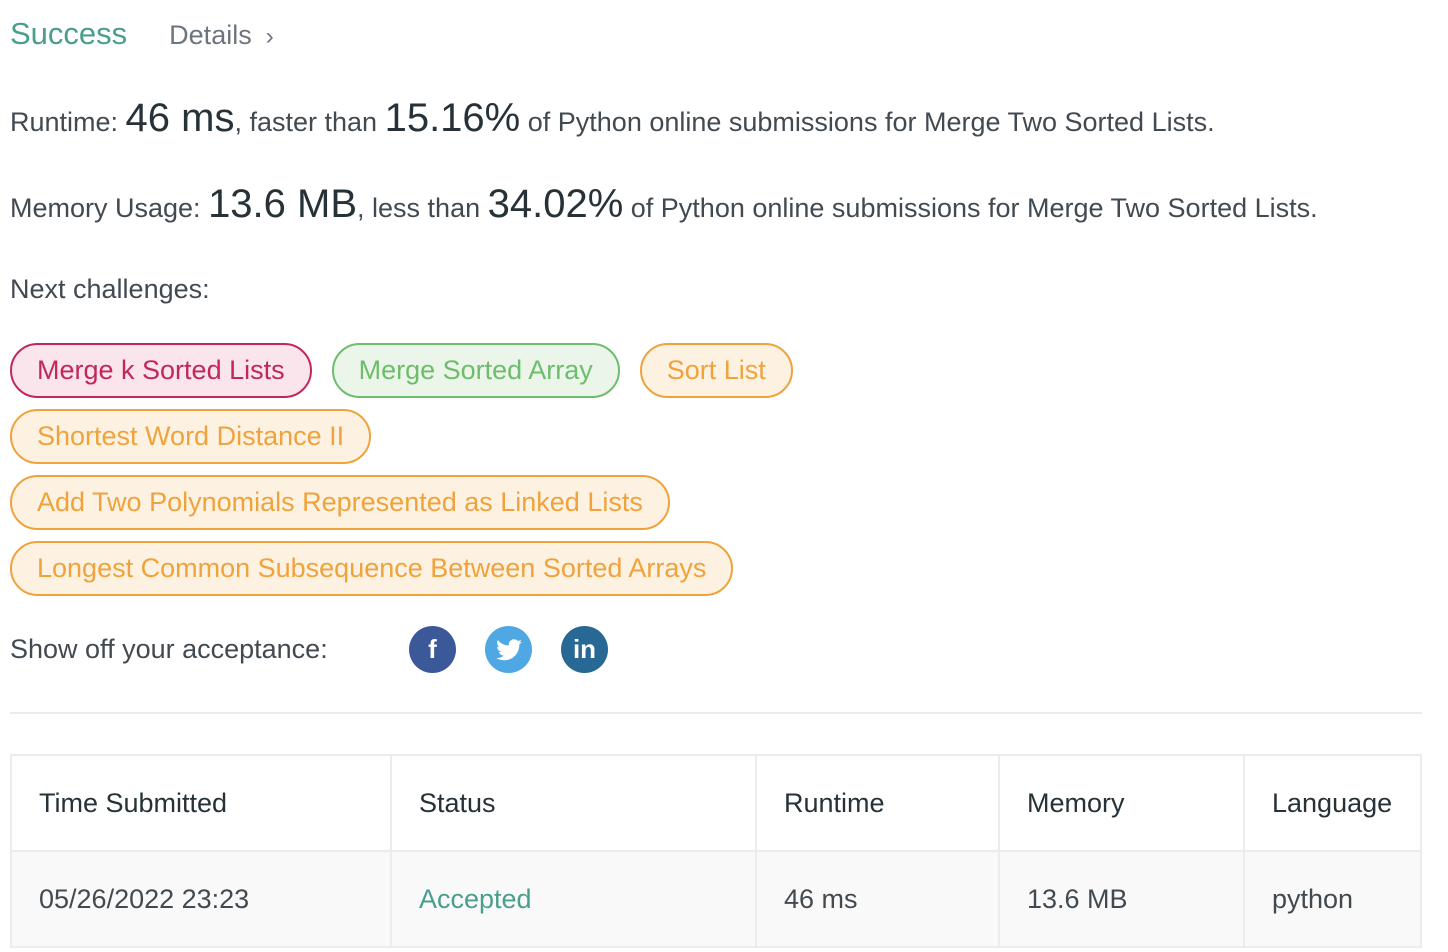 The height and width of the screenshot is (952, 1448). Describe the element at coordinates (191, 436) in the screenshot. I see `challenge-chip: Shortest Word Distance II` at that location.